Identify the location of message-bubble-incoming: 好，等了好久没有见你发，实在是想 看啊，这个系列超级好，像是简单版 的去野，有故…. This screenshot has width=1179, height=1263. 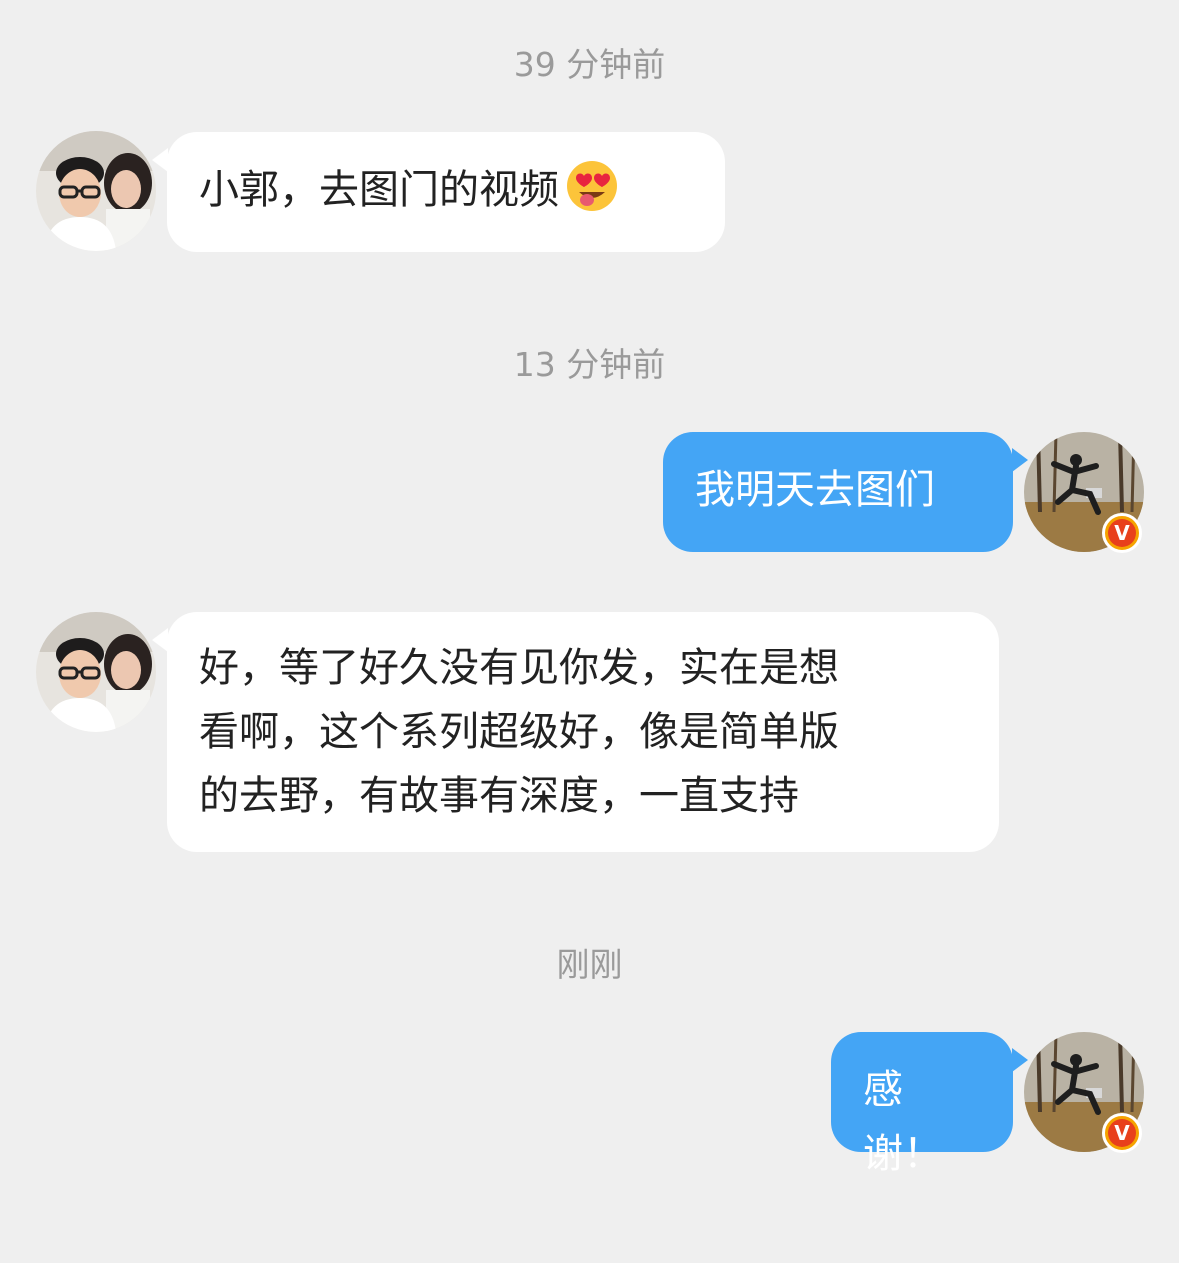
(583, 732).